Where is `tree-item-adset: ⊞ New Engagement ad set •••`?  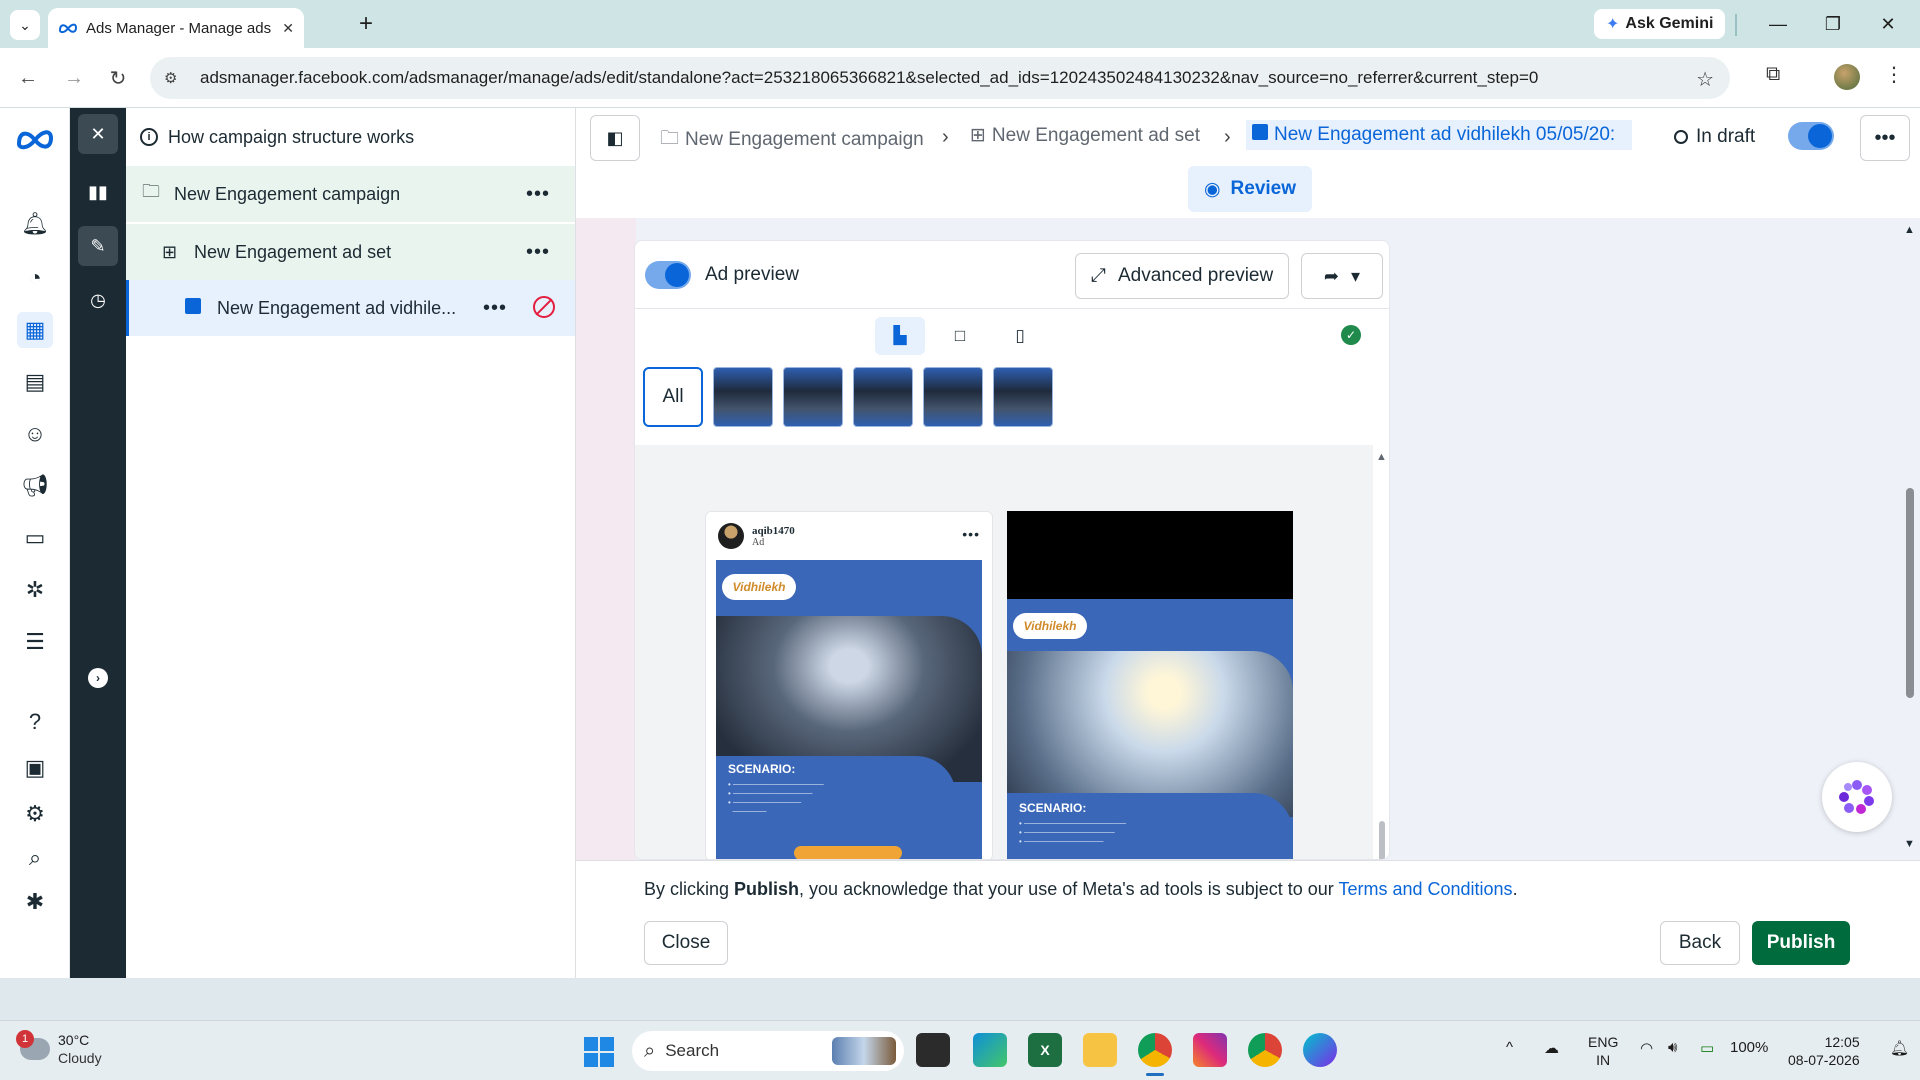 tree-item-adset: ⊞ New Engagement ad set ••• is located at coordinates (350, 252).